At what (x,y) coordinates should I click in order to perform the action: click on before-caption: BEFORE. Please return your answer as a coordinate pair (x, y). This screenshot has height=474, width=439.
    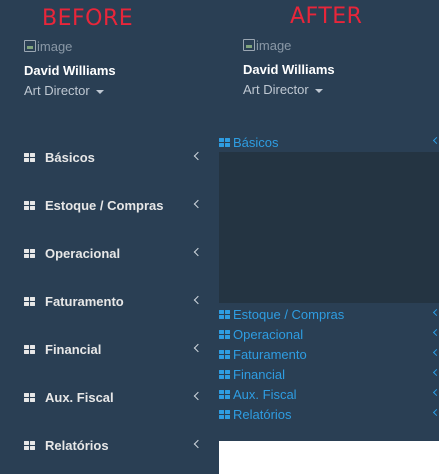
    Looking at the image, I should click on (88, 18).